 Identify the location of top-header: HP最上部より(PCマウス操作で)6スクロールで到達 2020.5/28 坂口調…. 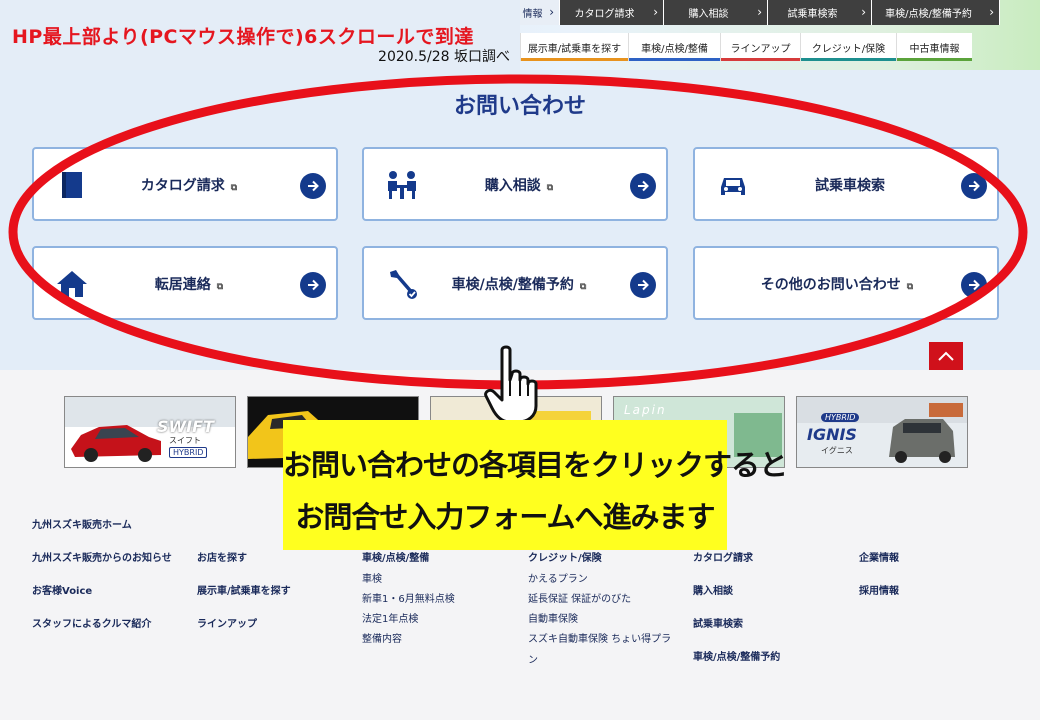
(520, 35).